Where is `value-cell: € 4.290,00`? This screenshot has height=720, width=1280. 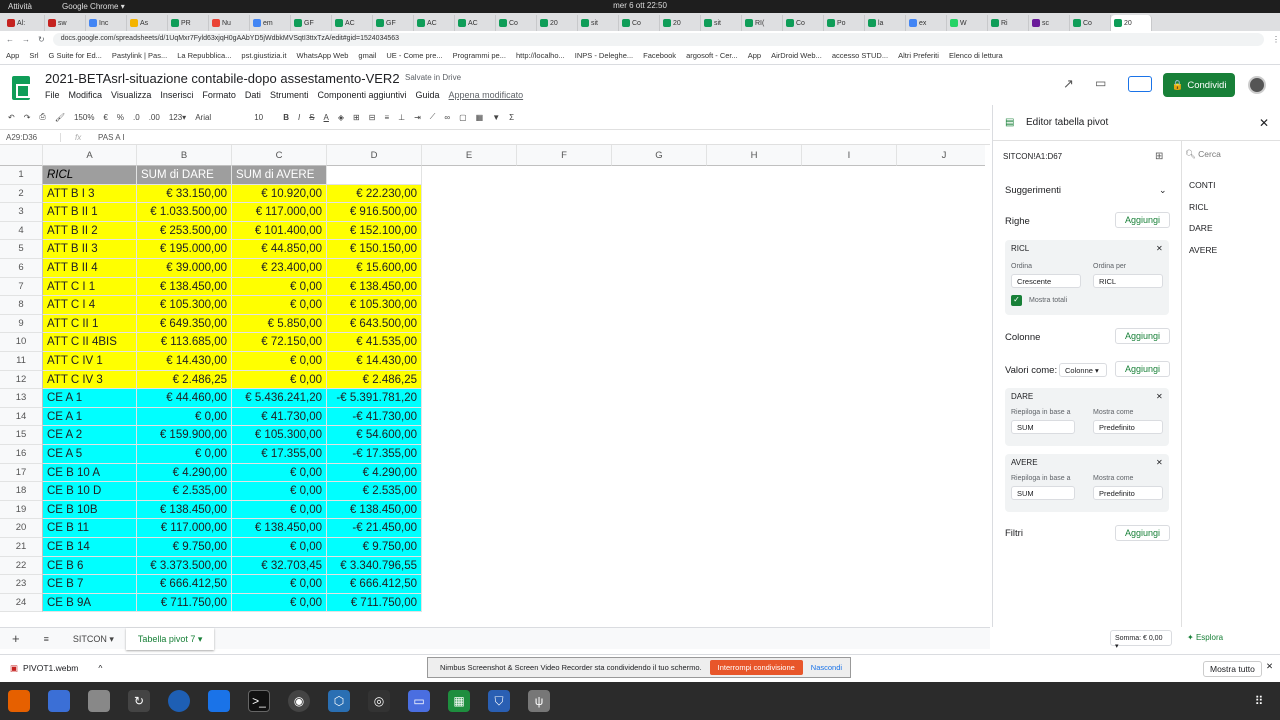
value-cell: € 4.290,00 is located at coordinates (184, 473).